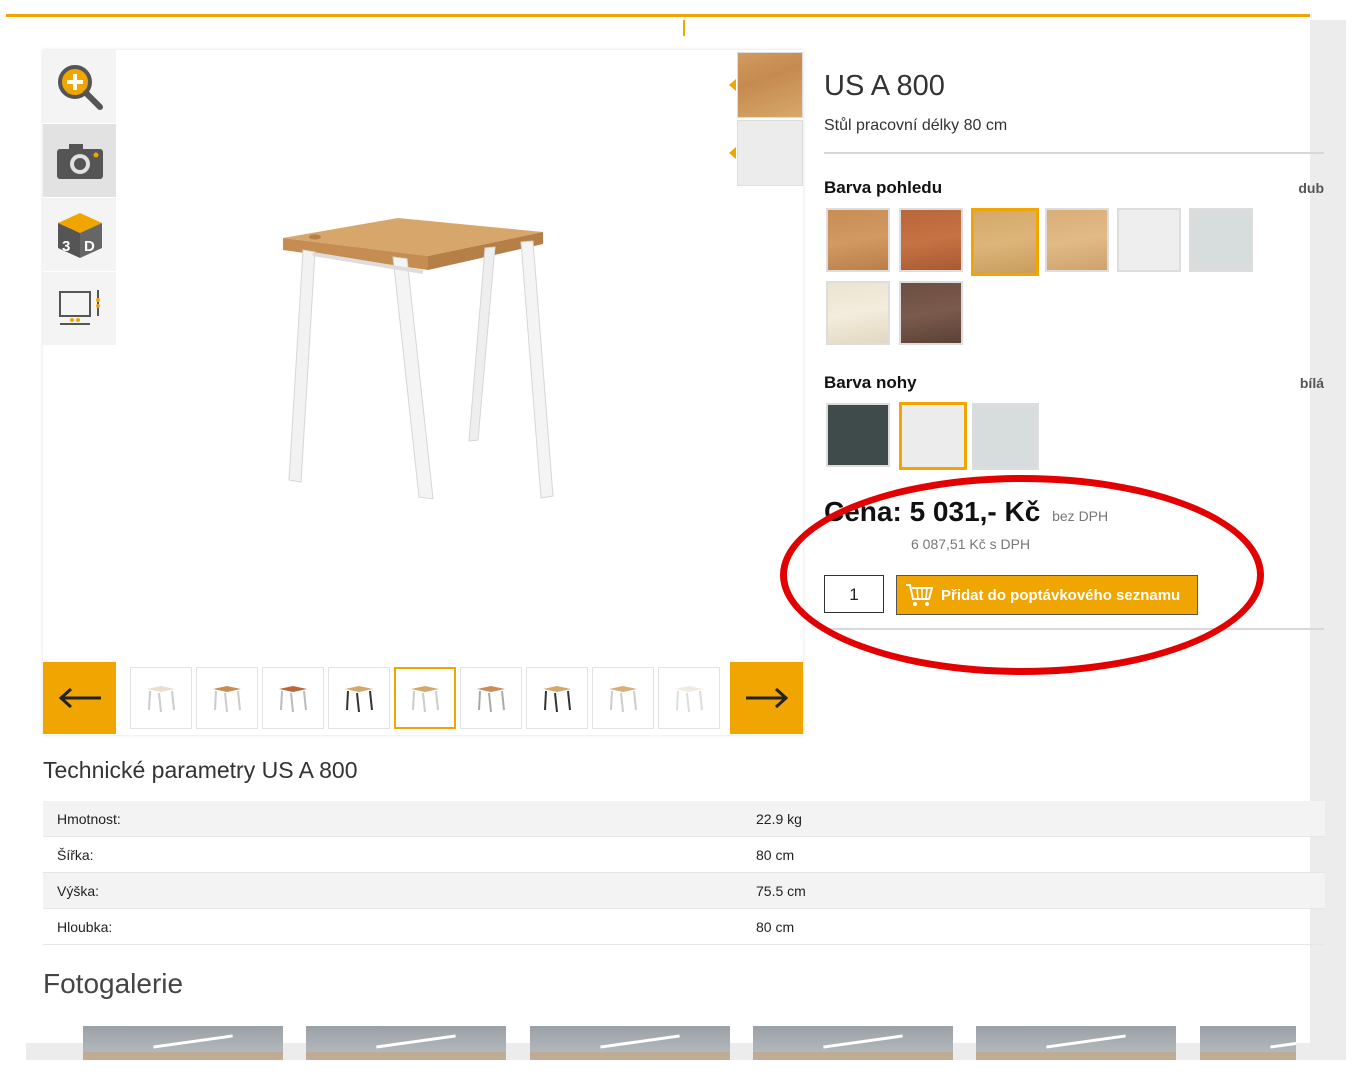 The height and width of the screenshot is (1080, 1370). I want to click on next-image-button, so click(766, 698).